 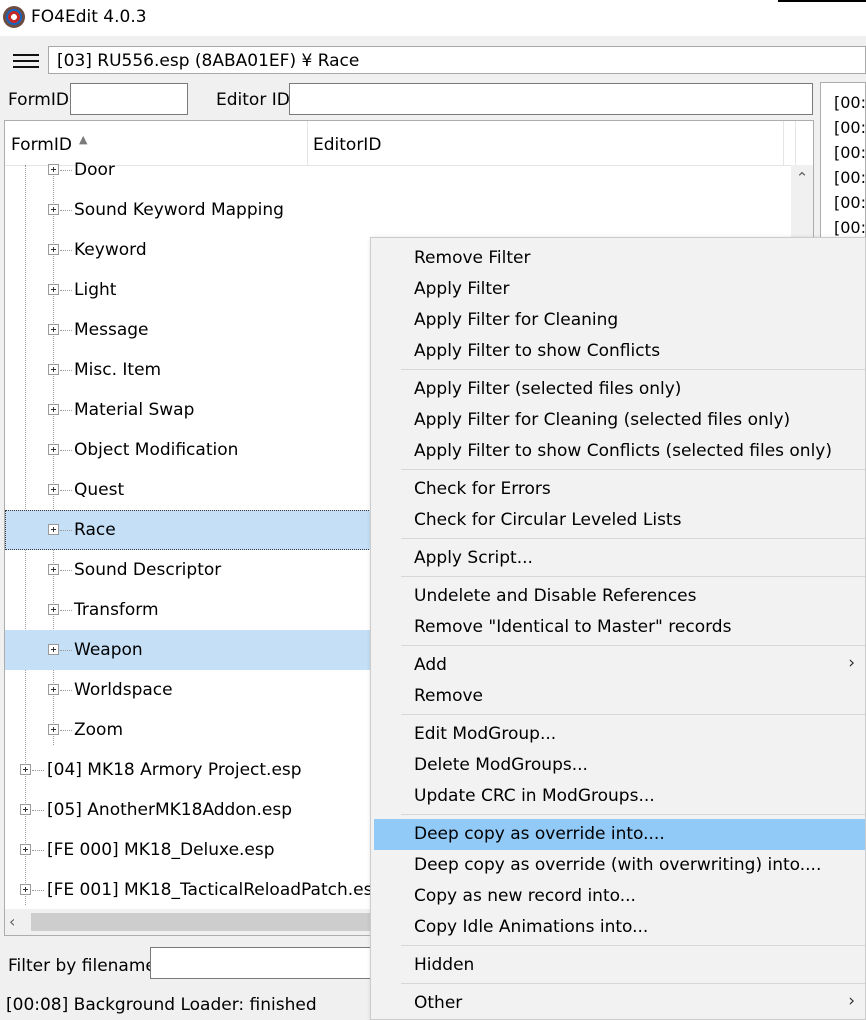 What do you see at coordinates (618, 489) in the screenshot?
I see `menu-item: Check for Errors` at bounding box center [618, 489].